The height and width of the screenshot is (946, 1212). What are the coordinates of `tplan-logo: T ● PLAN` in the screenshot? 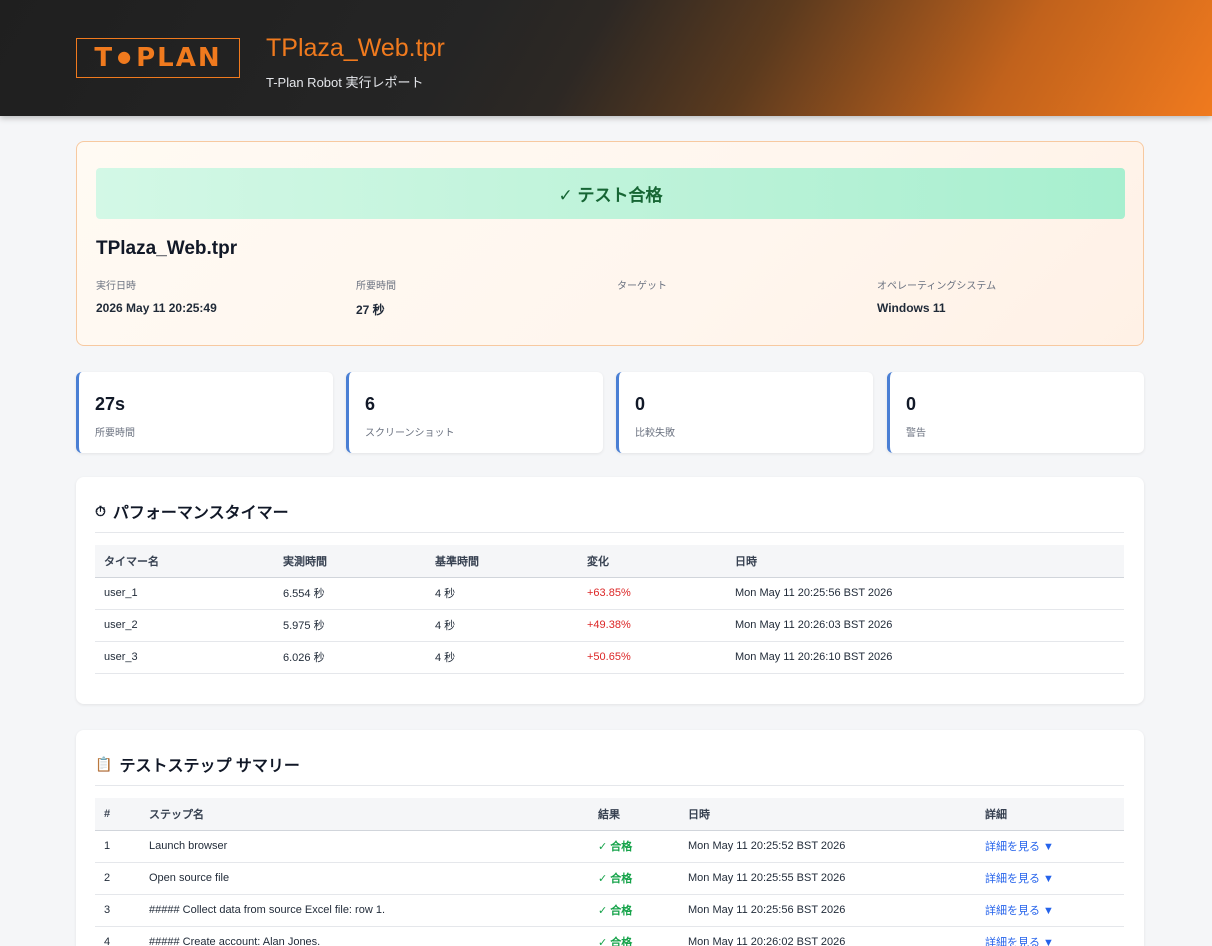 It's located at (158, 58).